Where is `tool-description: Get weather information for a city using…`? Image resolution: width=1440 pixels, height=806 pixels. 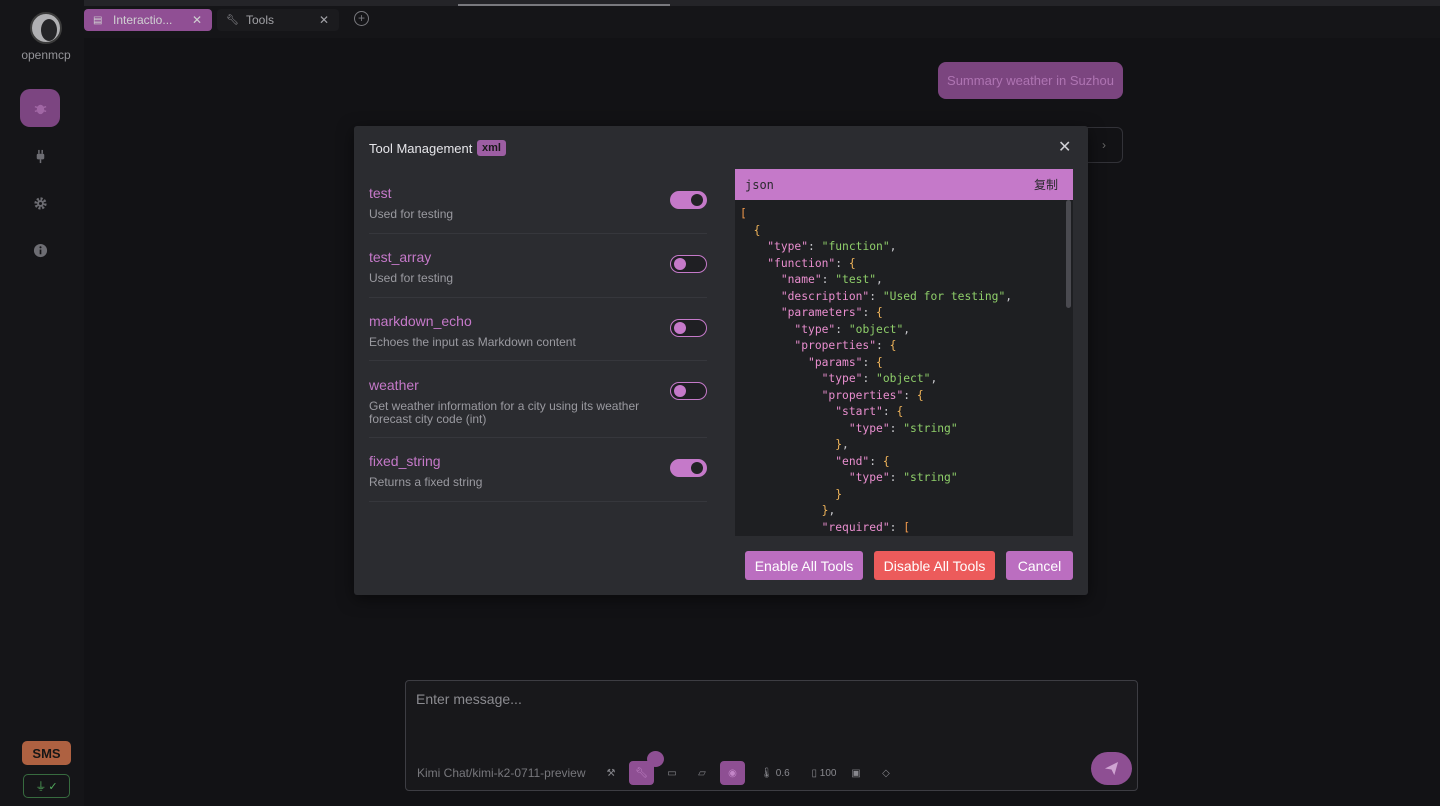 tool-description: Get weather information for a city using… is located at coordinates (504, 412).